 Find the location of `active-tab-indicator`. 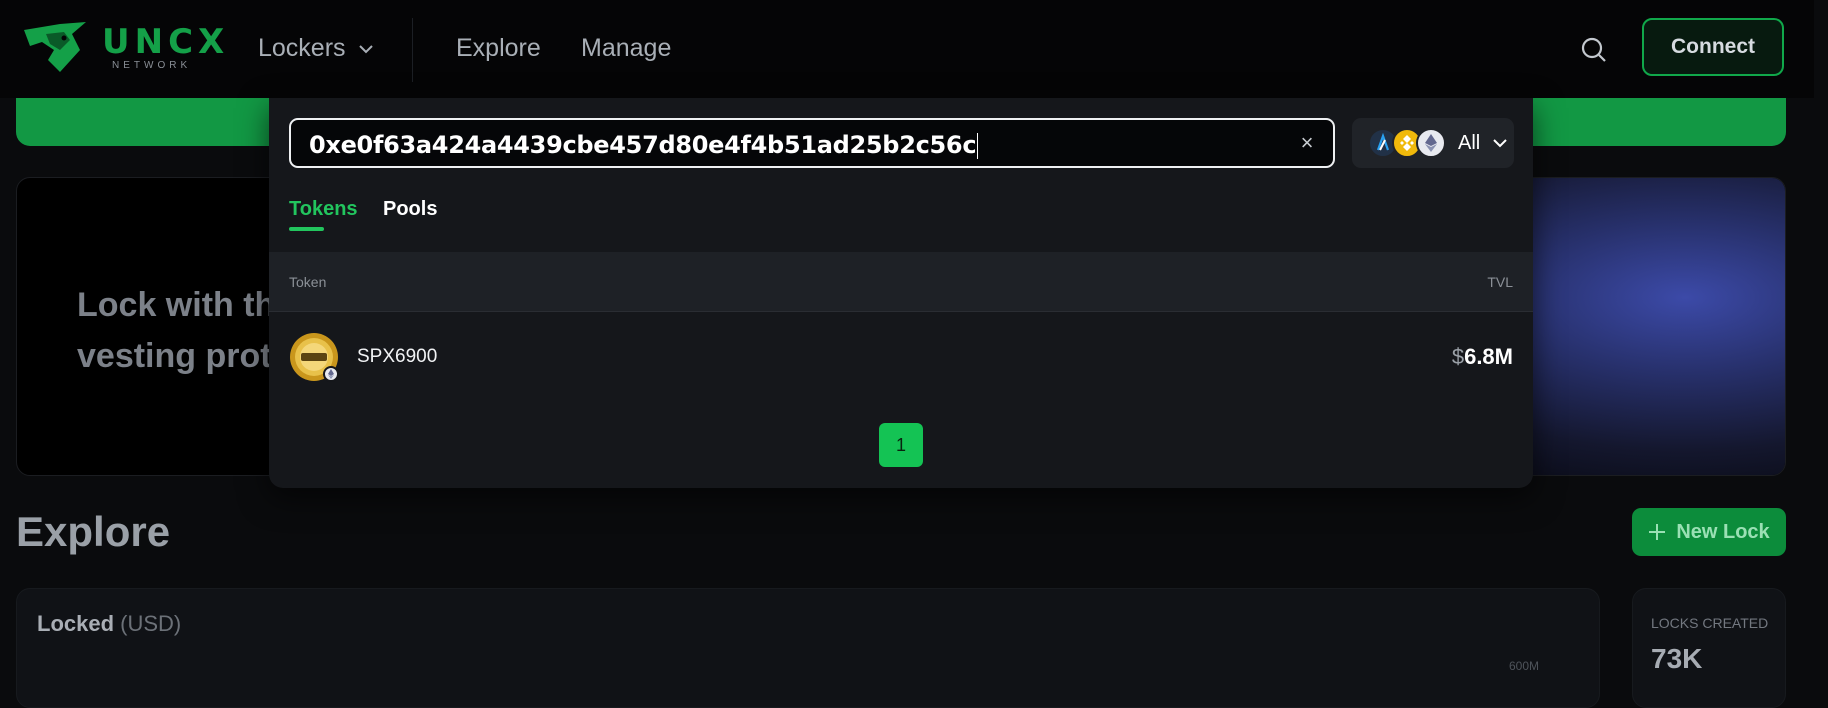

active-tab-indicator is located at coordinates (306, 229).